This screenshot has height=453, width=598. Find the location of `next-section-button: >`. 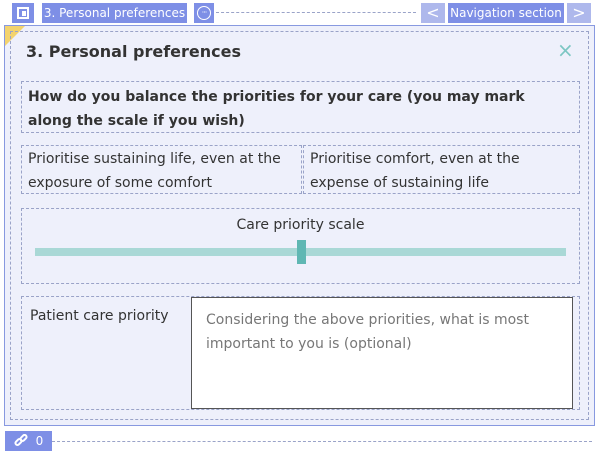

next-section-button: > is located at coordinates (579, 13).